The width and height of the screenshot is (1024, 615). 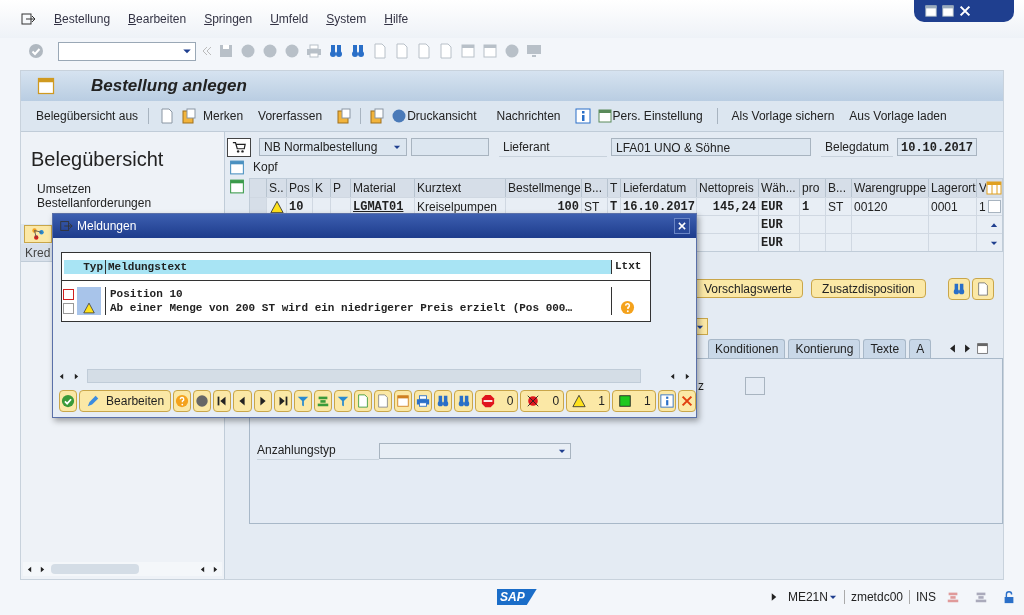 I want to click on menu-item: Umfeld, so click(x=289, y=19).